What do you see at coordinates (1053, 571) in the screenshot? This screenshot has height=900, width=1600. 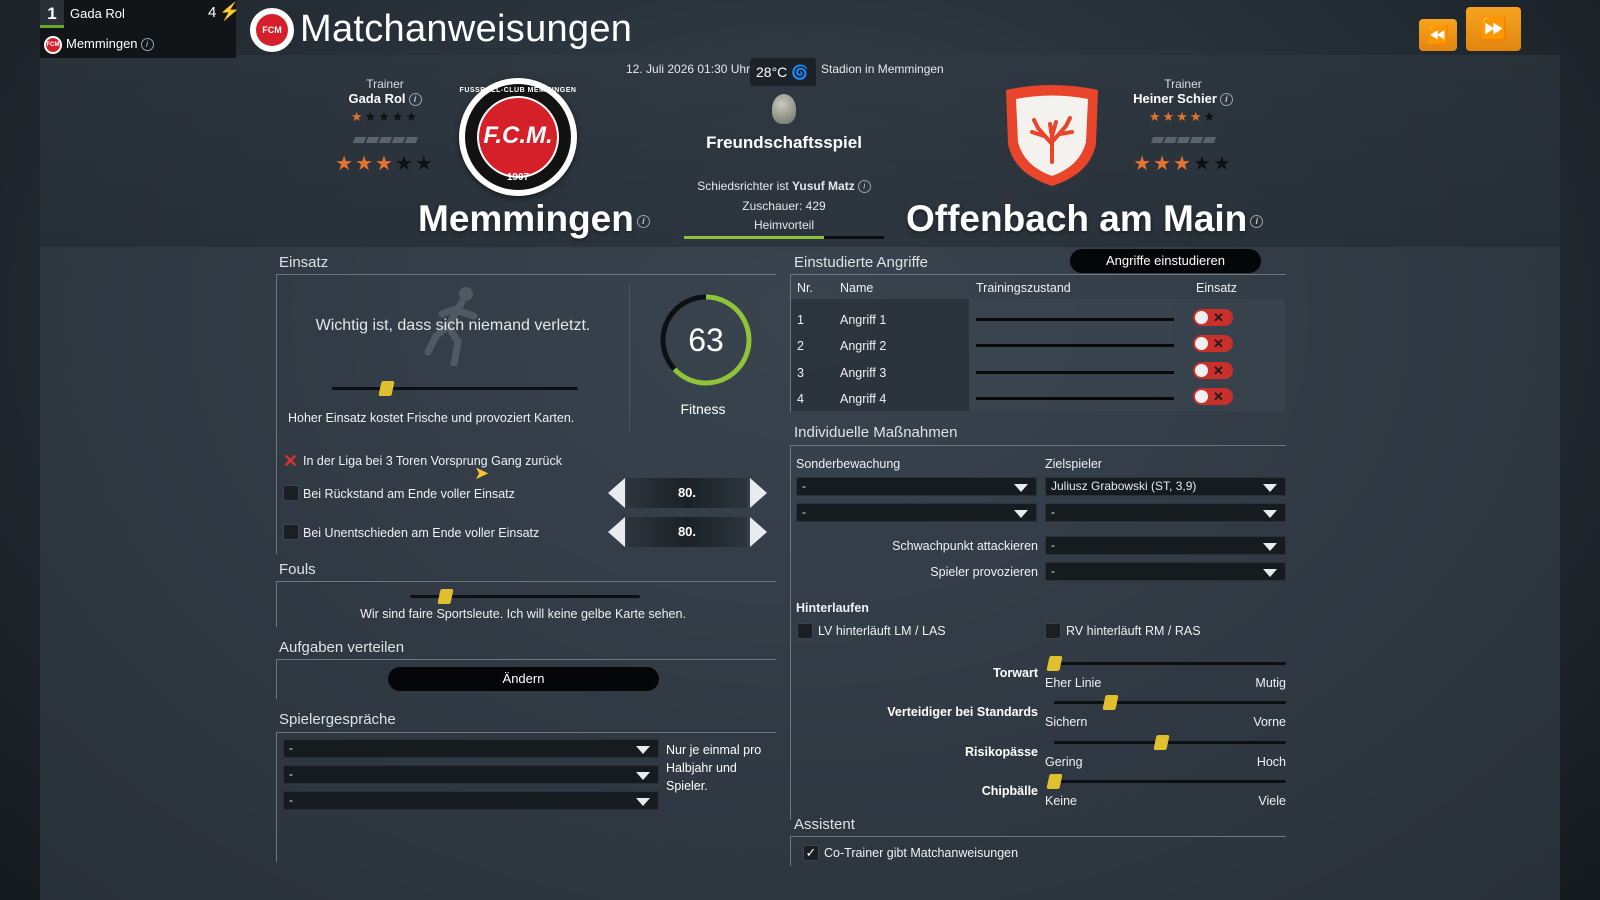 I see `provozieren-select-value: -` at bounding box center [1053, 571].